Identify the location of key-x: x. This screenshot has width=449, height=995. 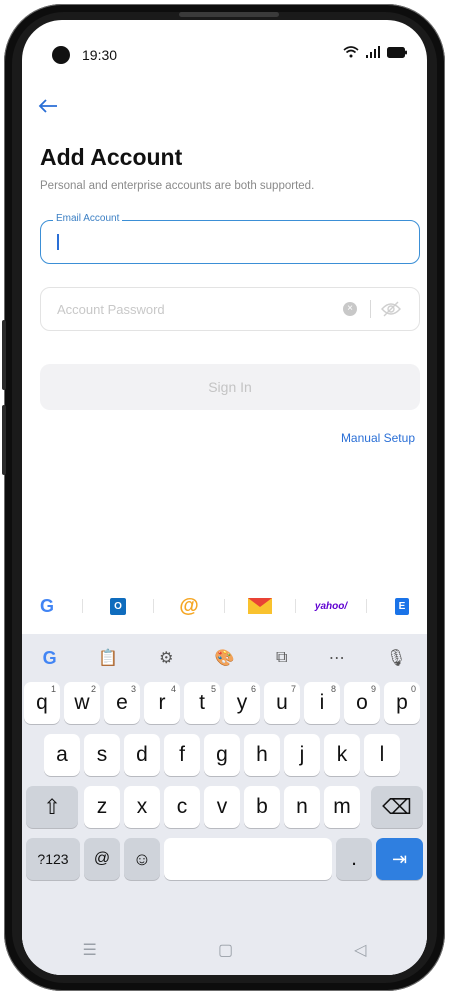
(142, 807).